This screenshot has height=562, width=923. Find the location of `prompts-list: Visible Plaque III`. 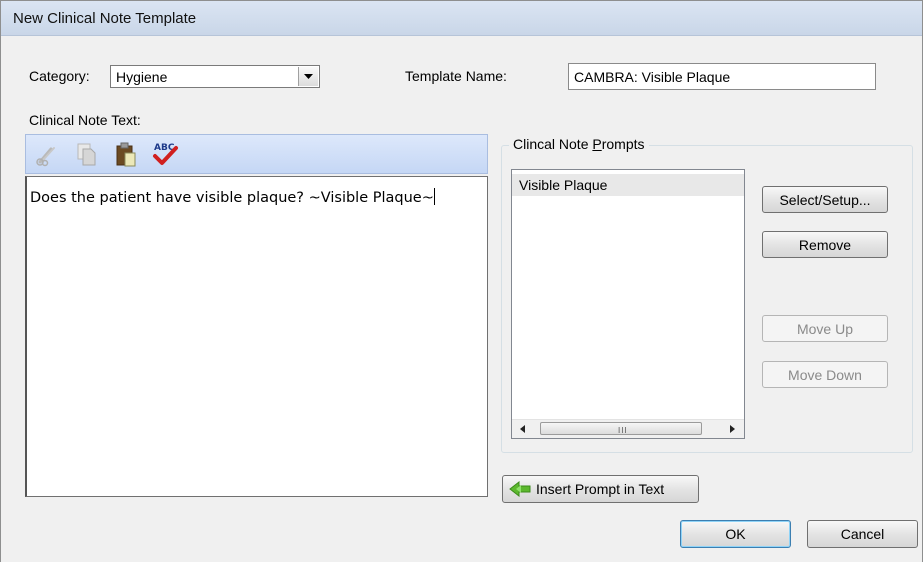

prompts-list: Visible Plaque III is located at coordinates (628, 304).